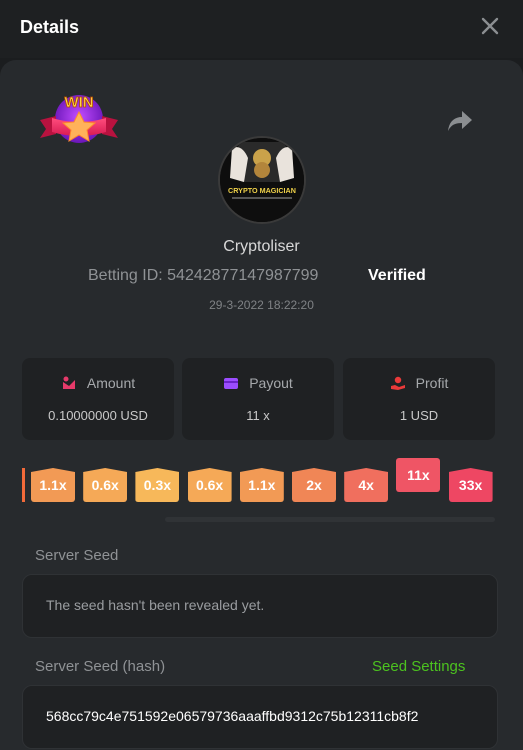 This screenshot has width=523, height=750. I want to click on multiplier-strip-edge, so click(23, 485).